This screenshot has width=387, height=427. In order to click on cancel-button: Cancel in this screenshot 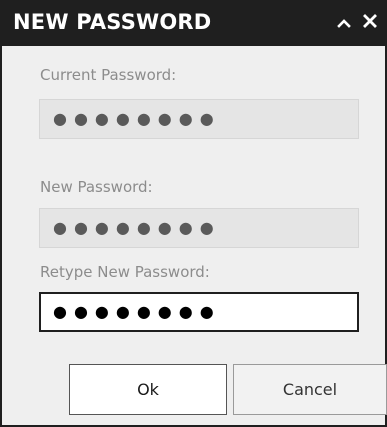, I will do `click(310, 389)`.